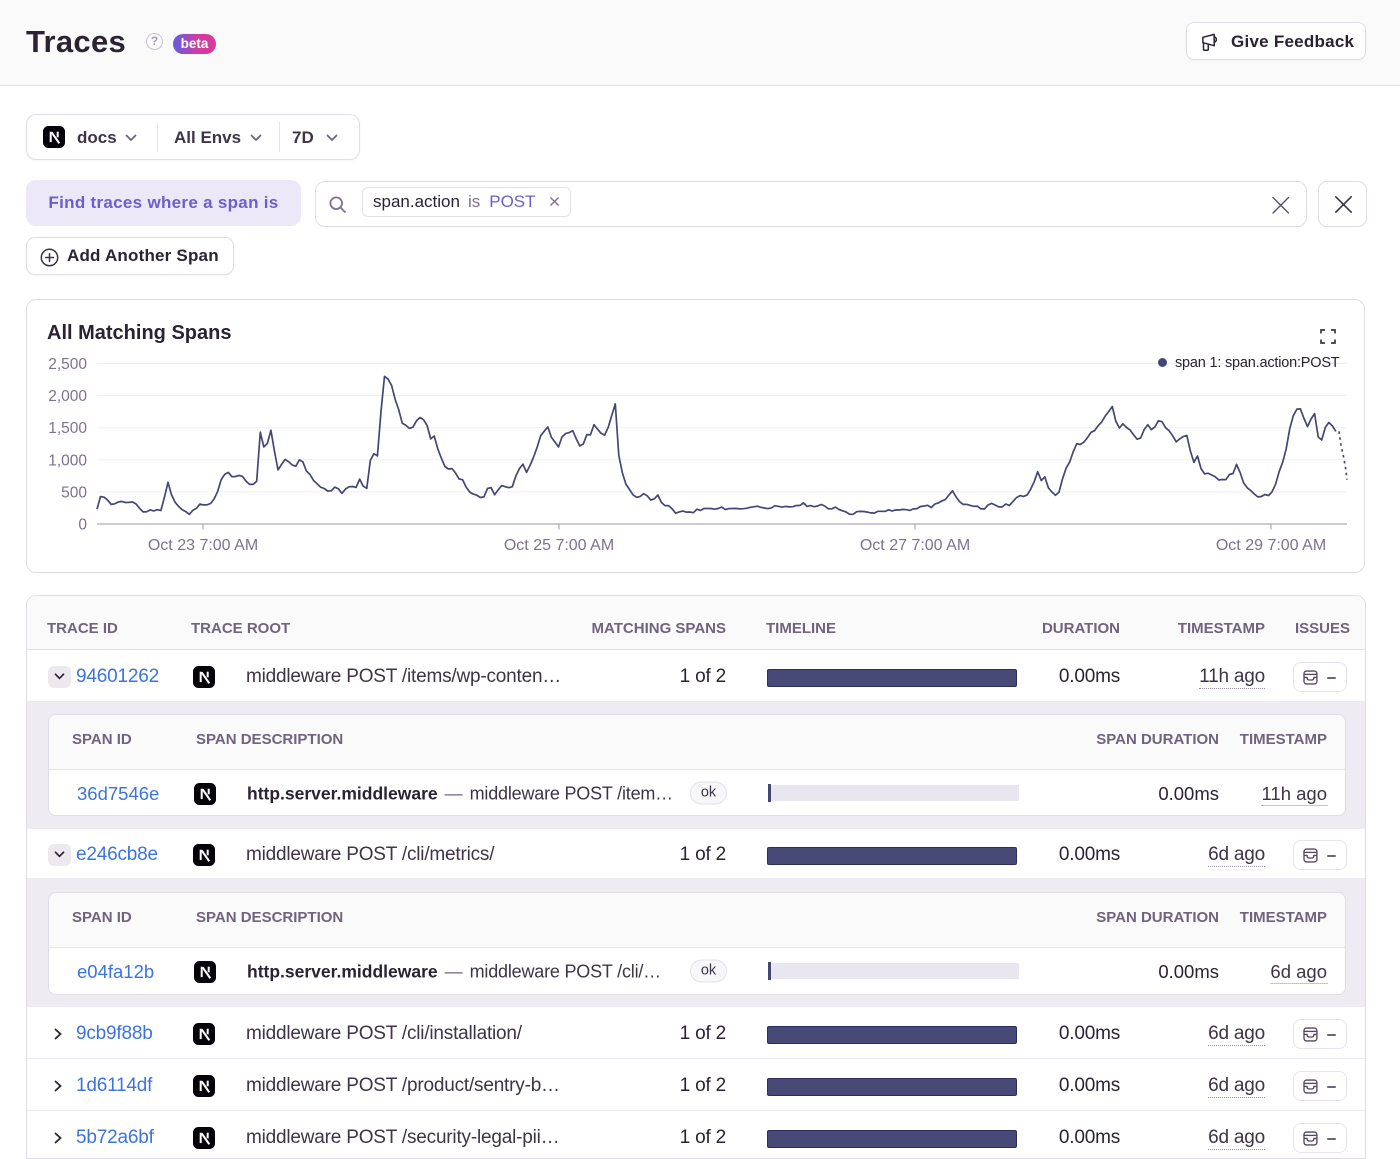 The height and width of the screenshot is (1159, 1400). Describe the element at coordinates (203, 545) in the screenshot. I see `svg-text: Oct 23 7:00 AM` at that location.